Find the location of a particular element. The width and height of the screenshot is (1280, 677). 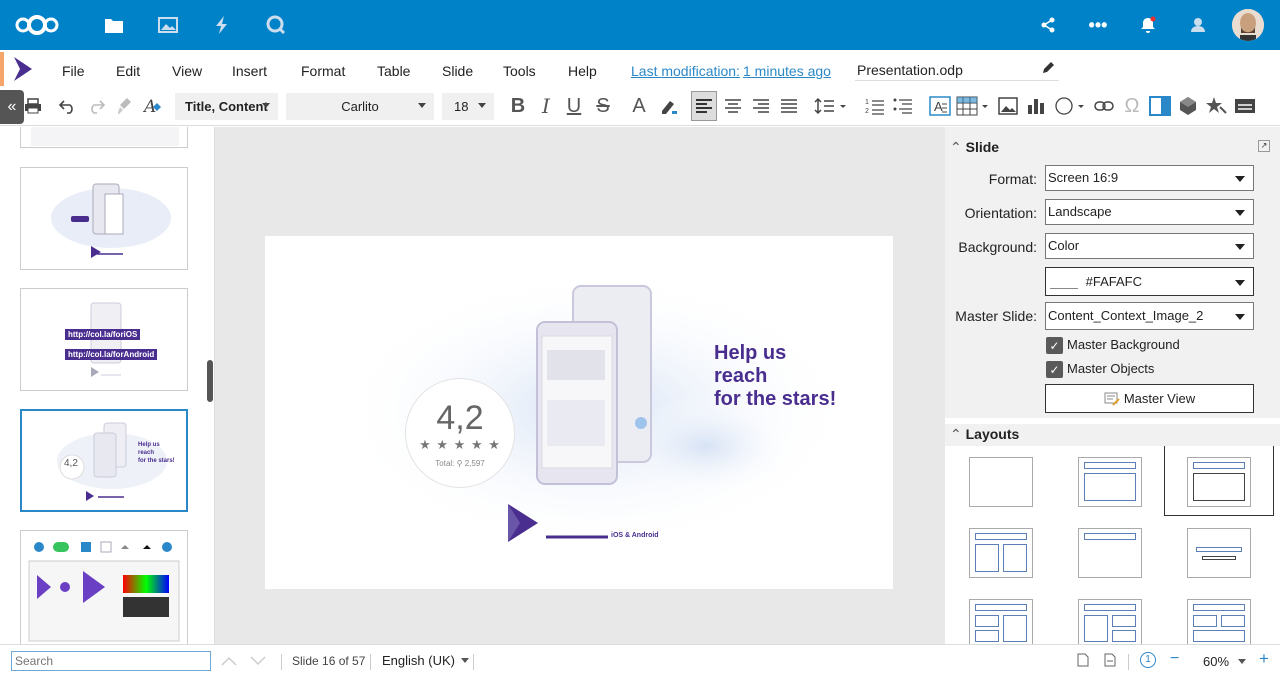

underline-icon: U is located at coordinates (574, 106).